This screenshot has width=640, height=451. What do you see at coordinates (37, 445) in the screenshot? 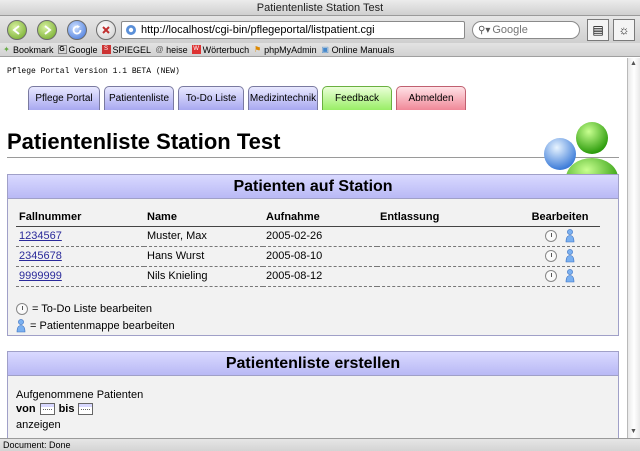
I see `status-text: Document: Done` at bounding box center [37, 445].